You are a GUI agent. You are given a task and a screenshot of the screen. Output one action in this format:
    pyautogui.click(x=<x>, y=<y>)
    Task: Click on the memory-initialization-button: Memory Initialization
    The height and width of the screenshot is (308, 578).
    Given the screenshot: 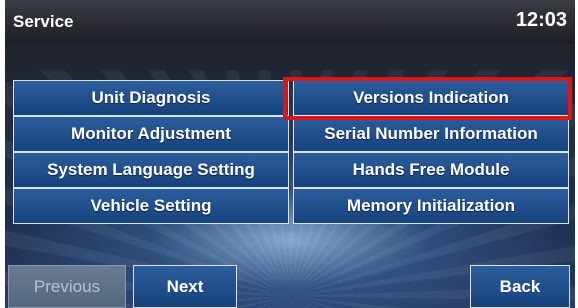 What is the action you would take?
    pyautogui.click(x=431, y=206)
    